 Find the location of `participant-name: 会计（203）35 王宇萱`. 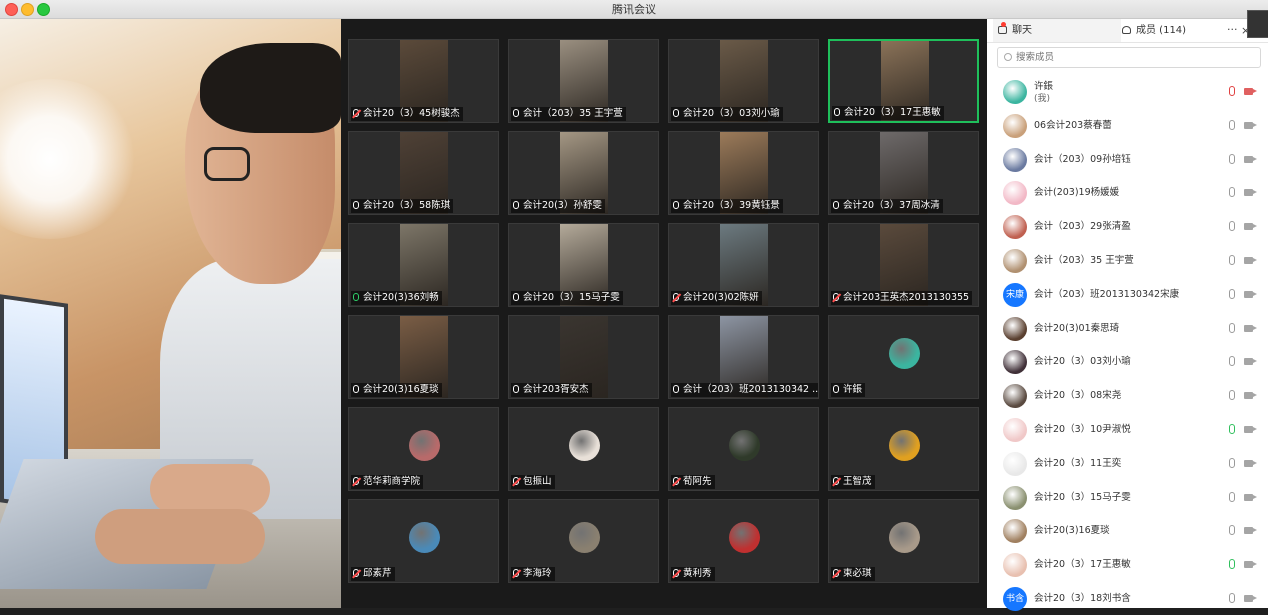

participant-name: 会计（203）35 王宇萱 is located at coordinates (568, 114).